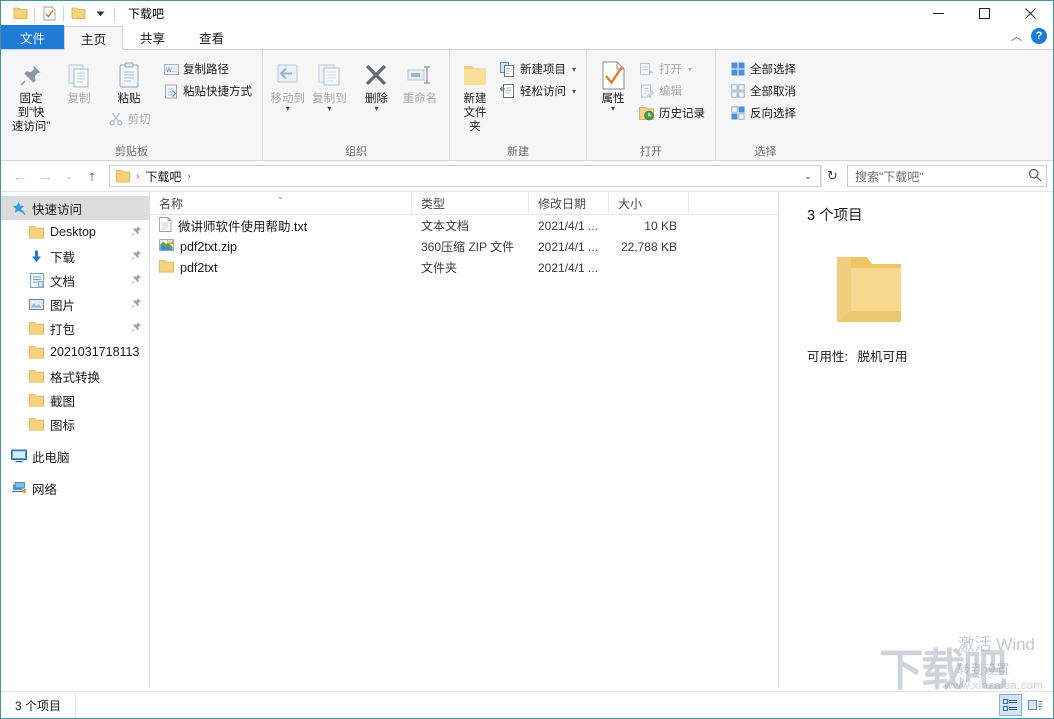 Image resolution: width=1054 pixels, height=719 pixels. I want to click on open-button: 打开 ▾, so click(672, 69).